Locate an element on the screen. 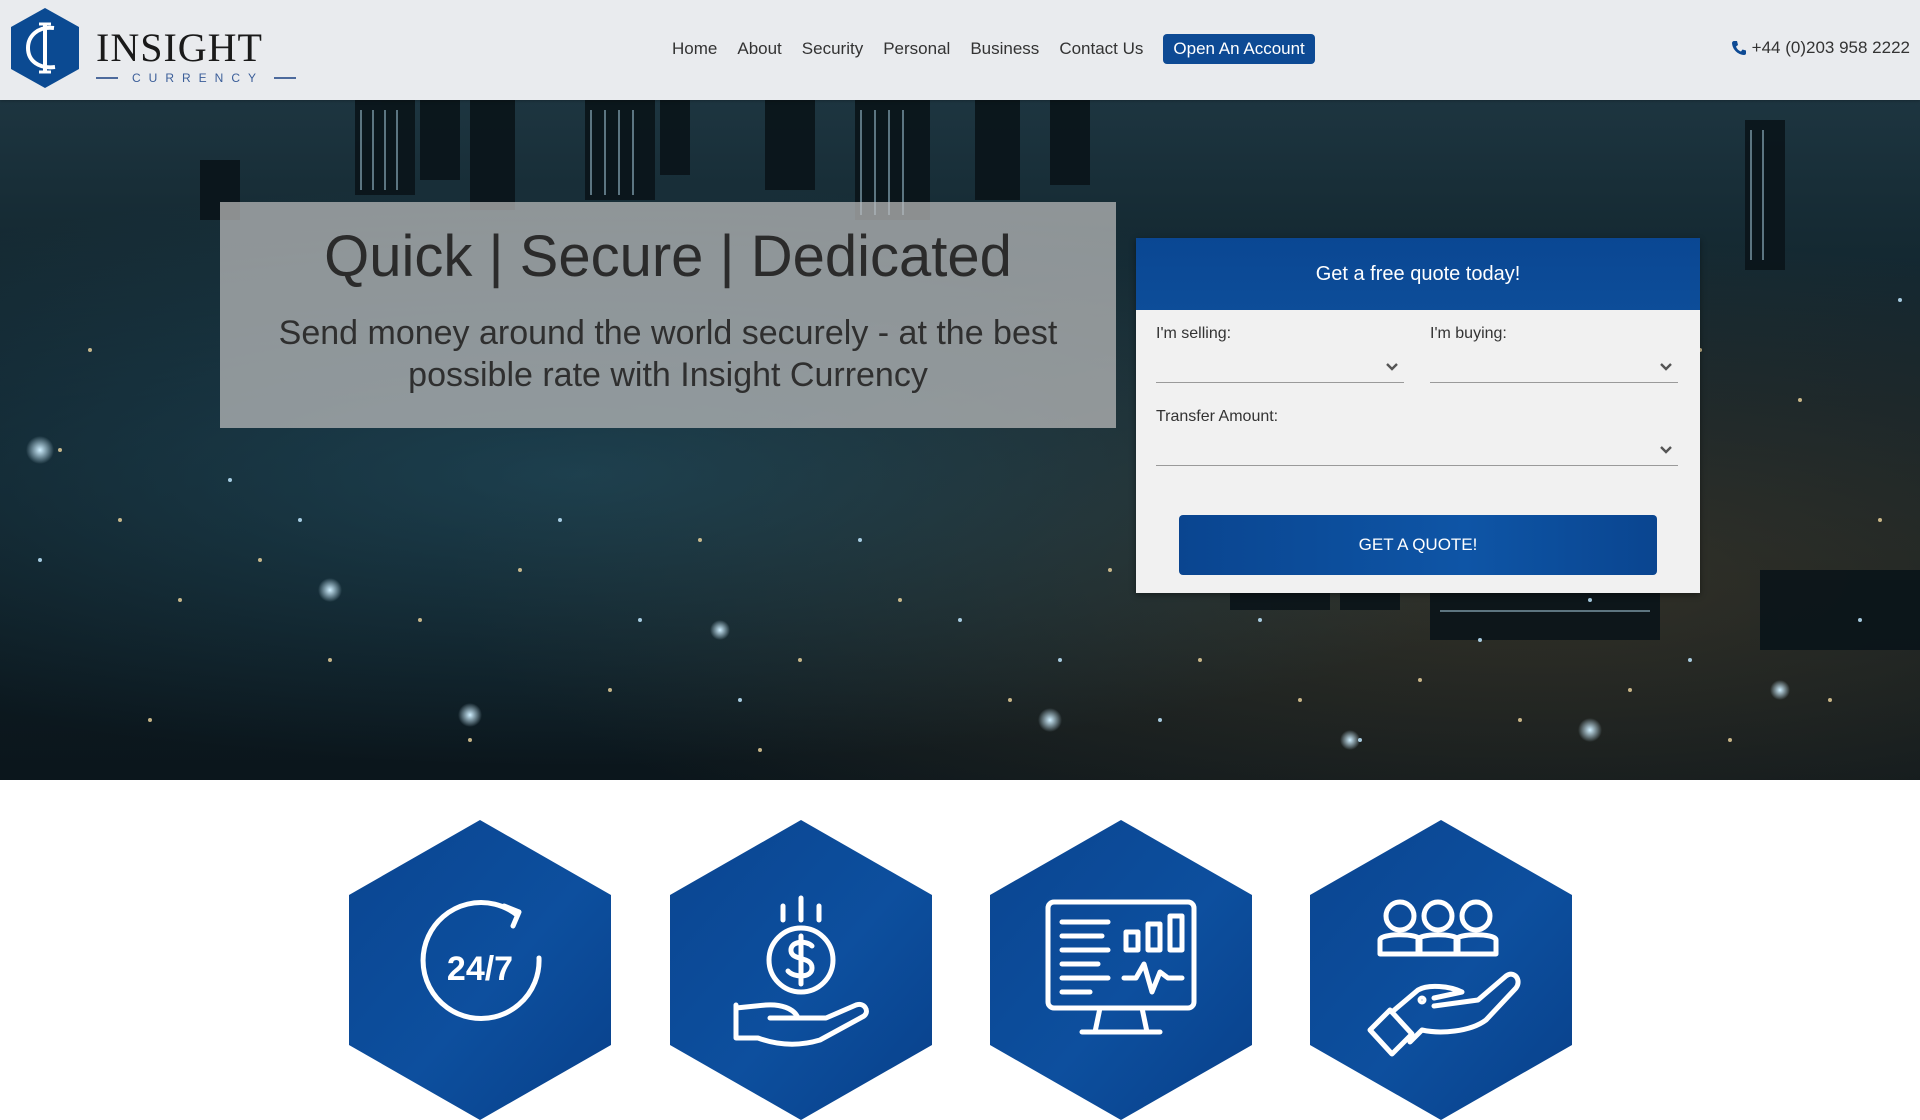  nav-personal: Personal is located at coordinates (916, 49).